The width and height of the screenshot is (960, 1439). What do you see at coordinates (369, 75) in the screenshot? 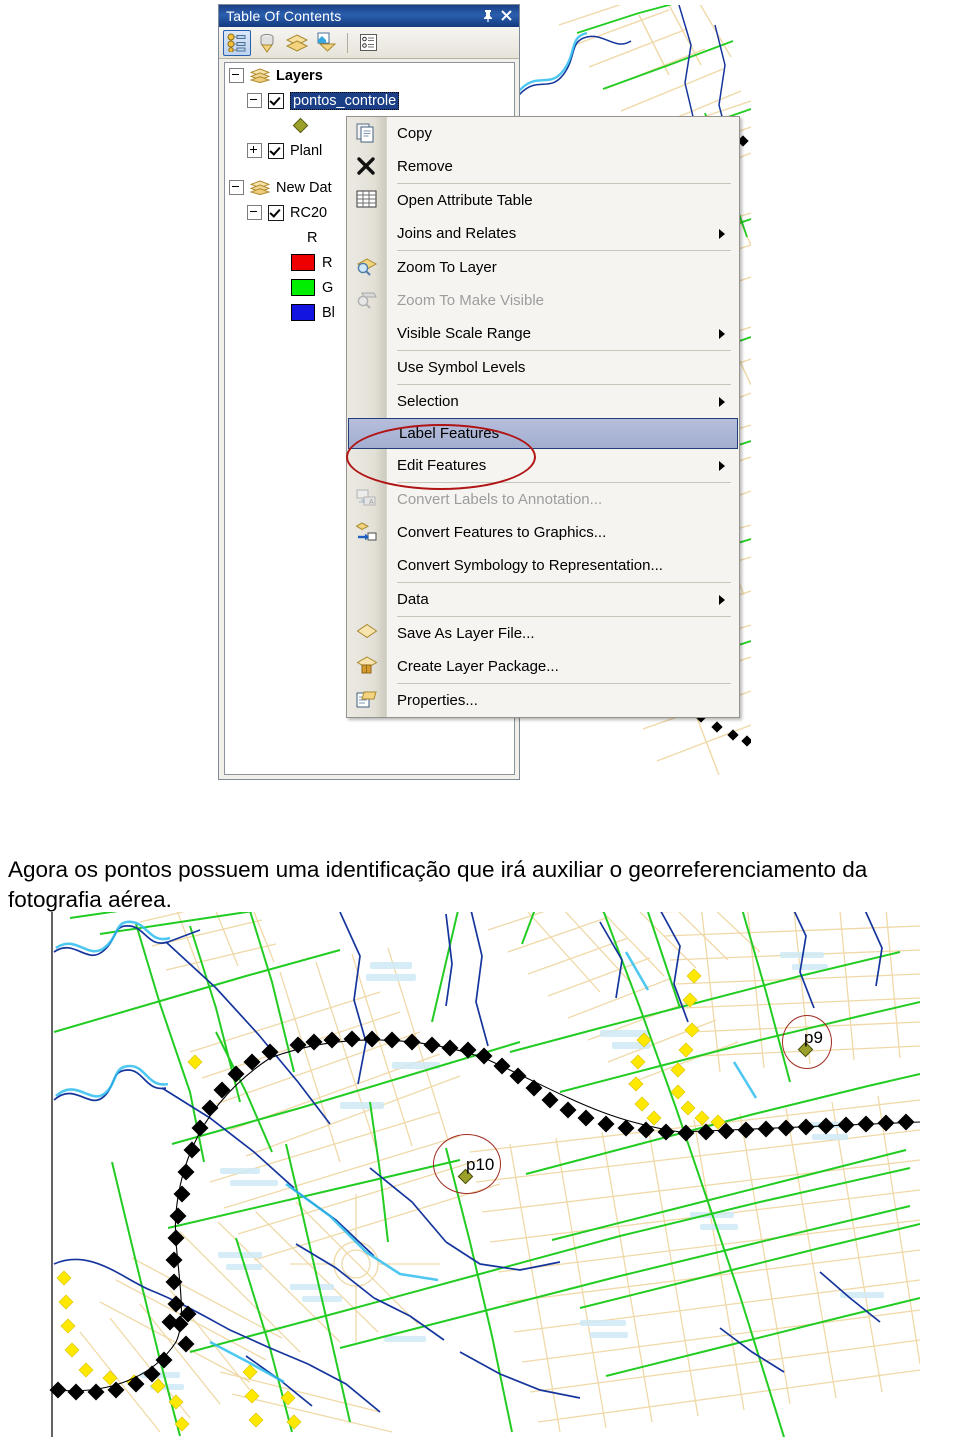
I see `tree-item-layers: Layers` at bounding box center [369, 75].